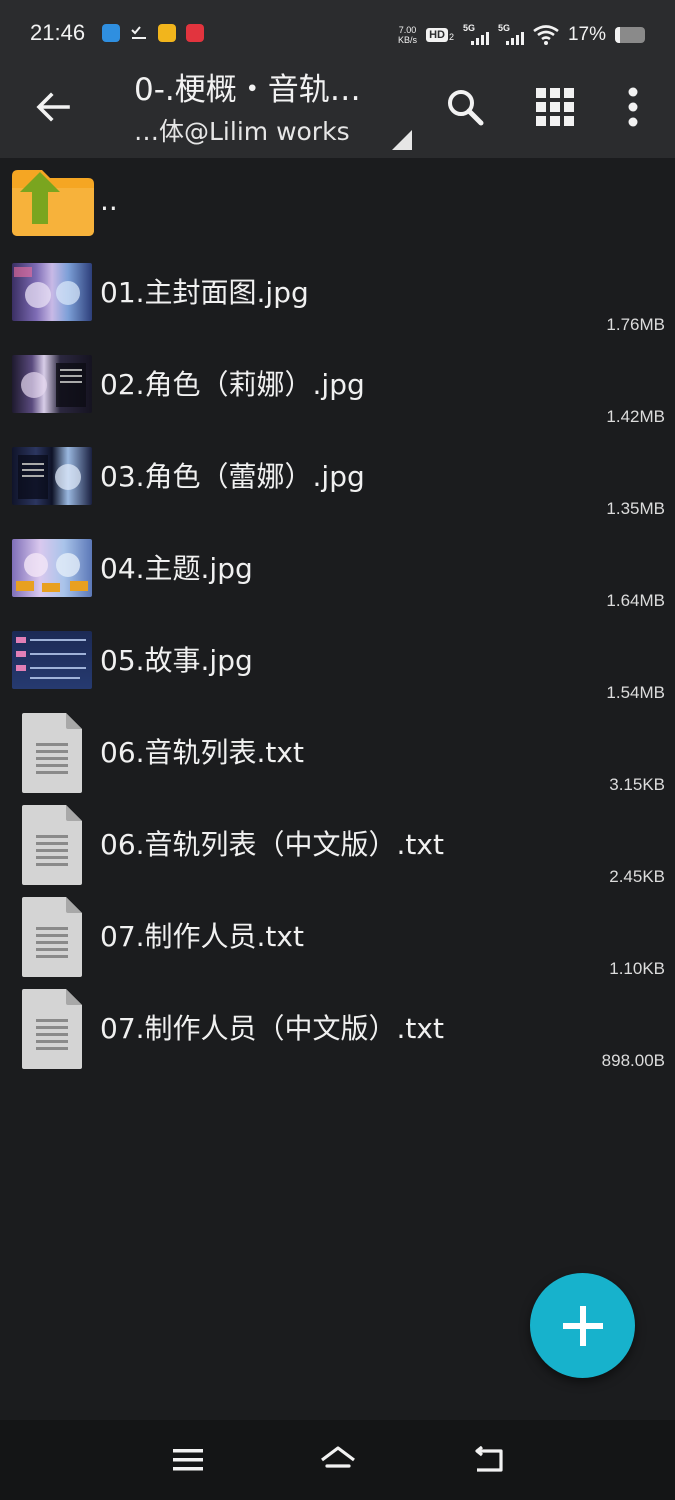  I want to click on file-name: 02.角色（莉娜）.jpg, so click(232, 384).